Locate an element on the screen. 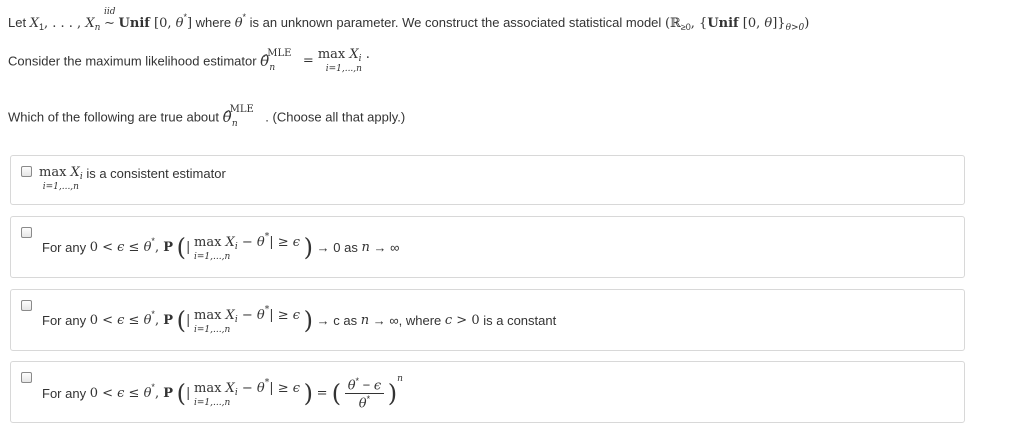 This screenshot has width=1024, height=438. option-1-label: is a consistent estimator is located at coordinates (156, 173).